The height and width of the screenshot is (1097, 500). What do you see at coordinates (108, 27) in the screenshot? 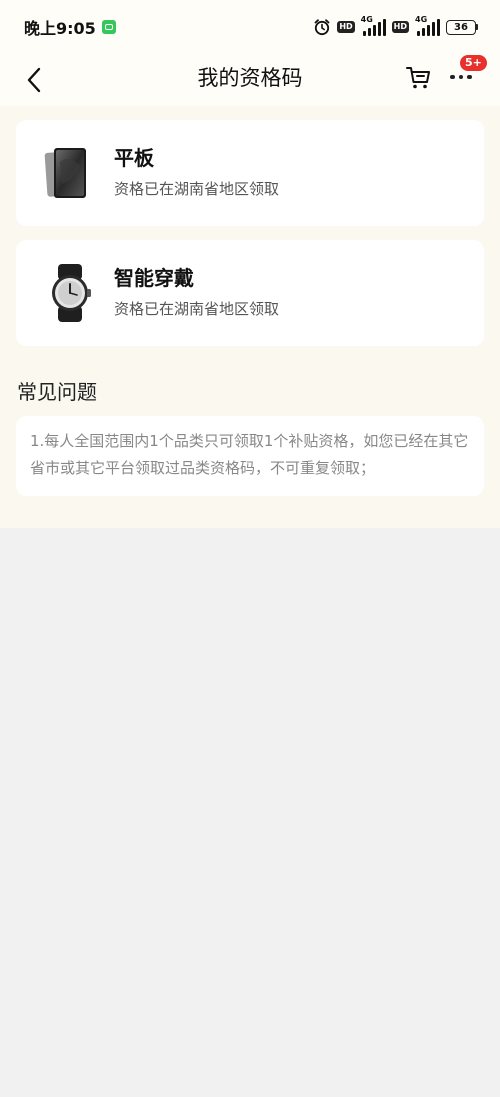
I see `wechat-notification-icon` at bounding box center [108, 27].